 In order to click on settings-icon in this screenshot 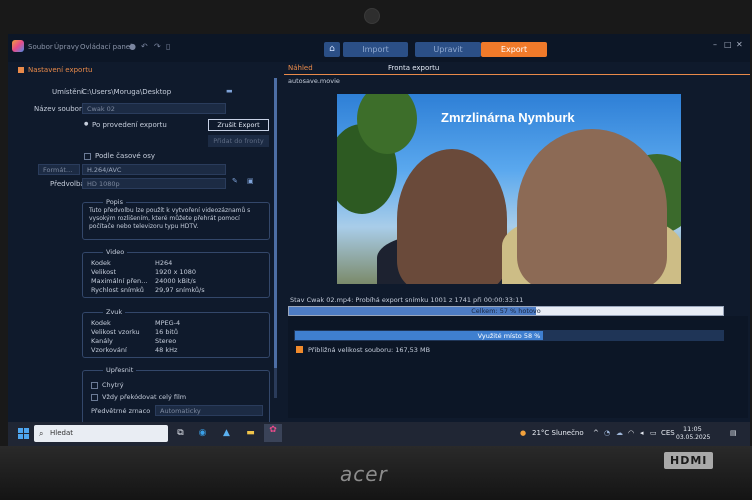, I will do `click(21, 70)`.